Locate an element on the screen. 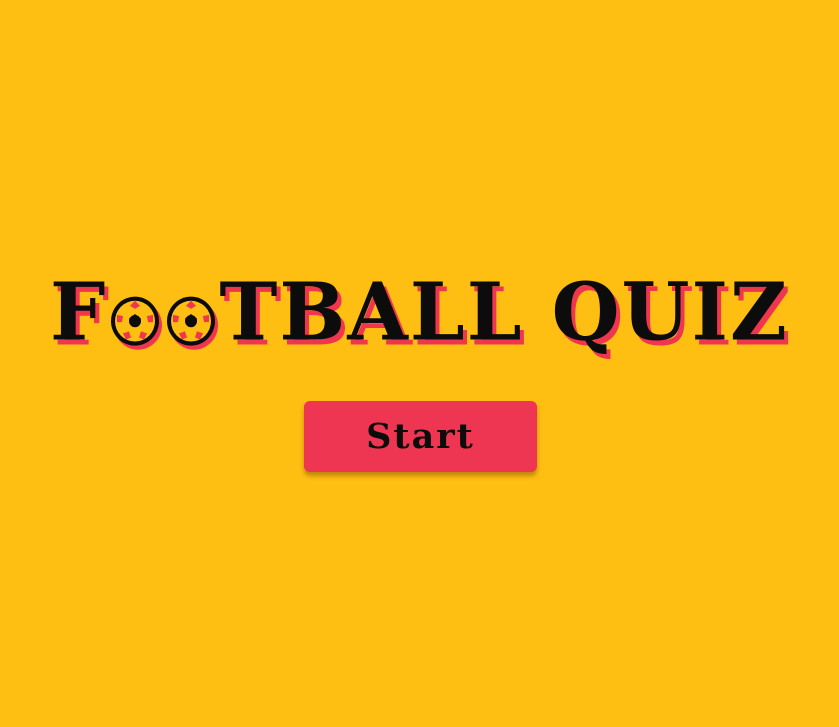  start-button: Start is located at coordinates (420, 436).